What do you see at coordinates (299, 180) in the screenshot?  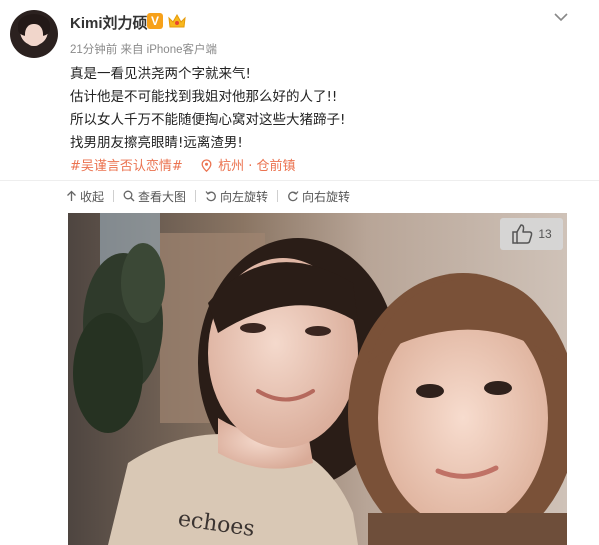 I see `divider` at bounding box center [299, 180].